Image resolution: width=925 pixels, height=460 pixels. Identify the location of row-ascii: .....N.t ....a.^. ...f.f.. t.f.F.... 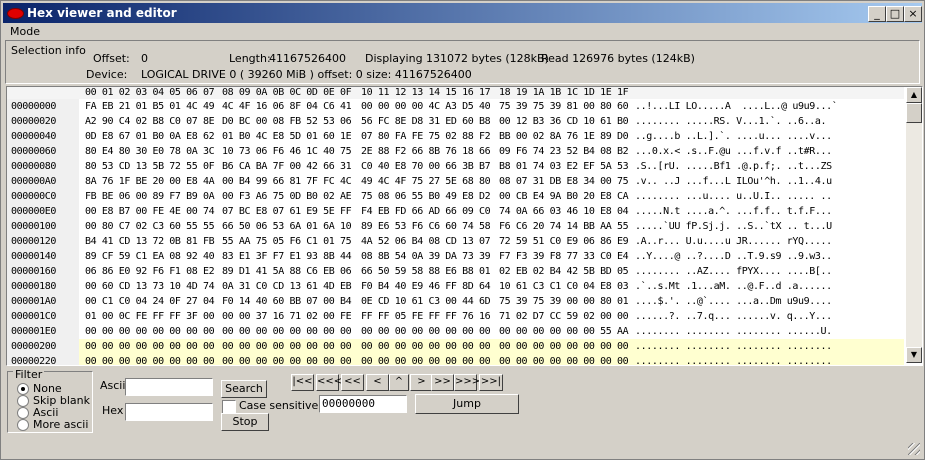
(733, 212).